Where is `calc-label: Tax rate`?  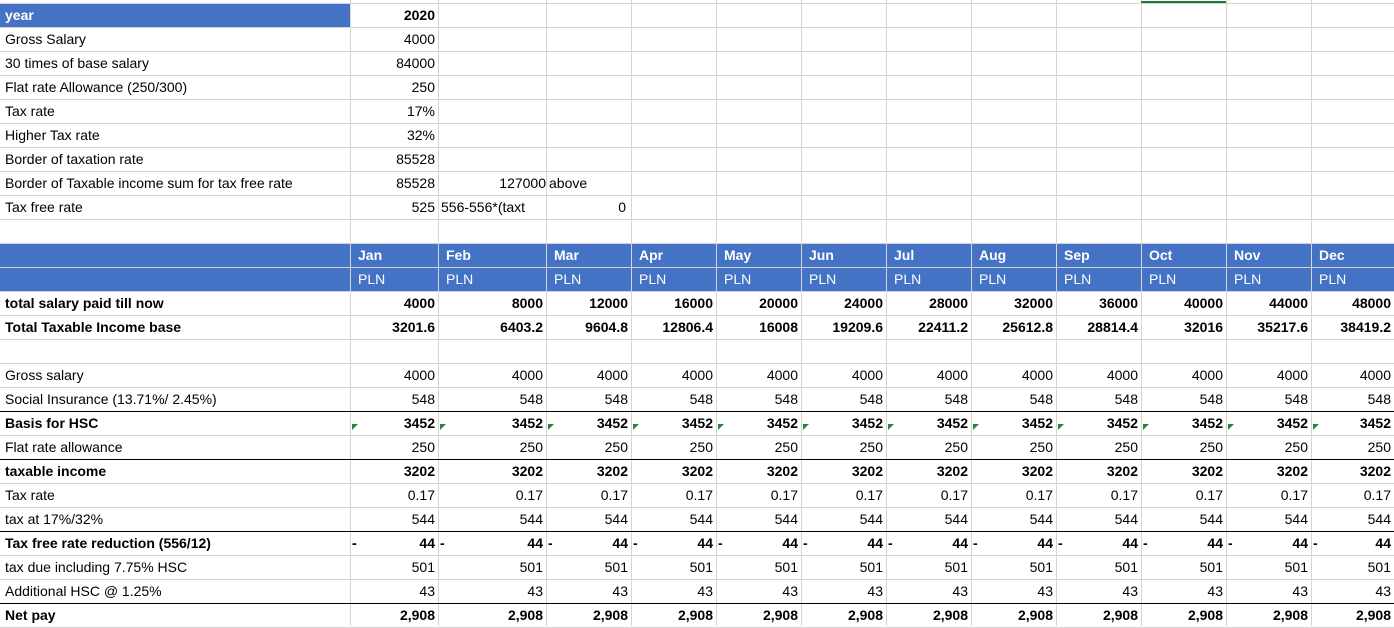
calc-label: Tax rate is located at coordinates (175, 495).